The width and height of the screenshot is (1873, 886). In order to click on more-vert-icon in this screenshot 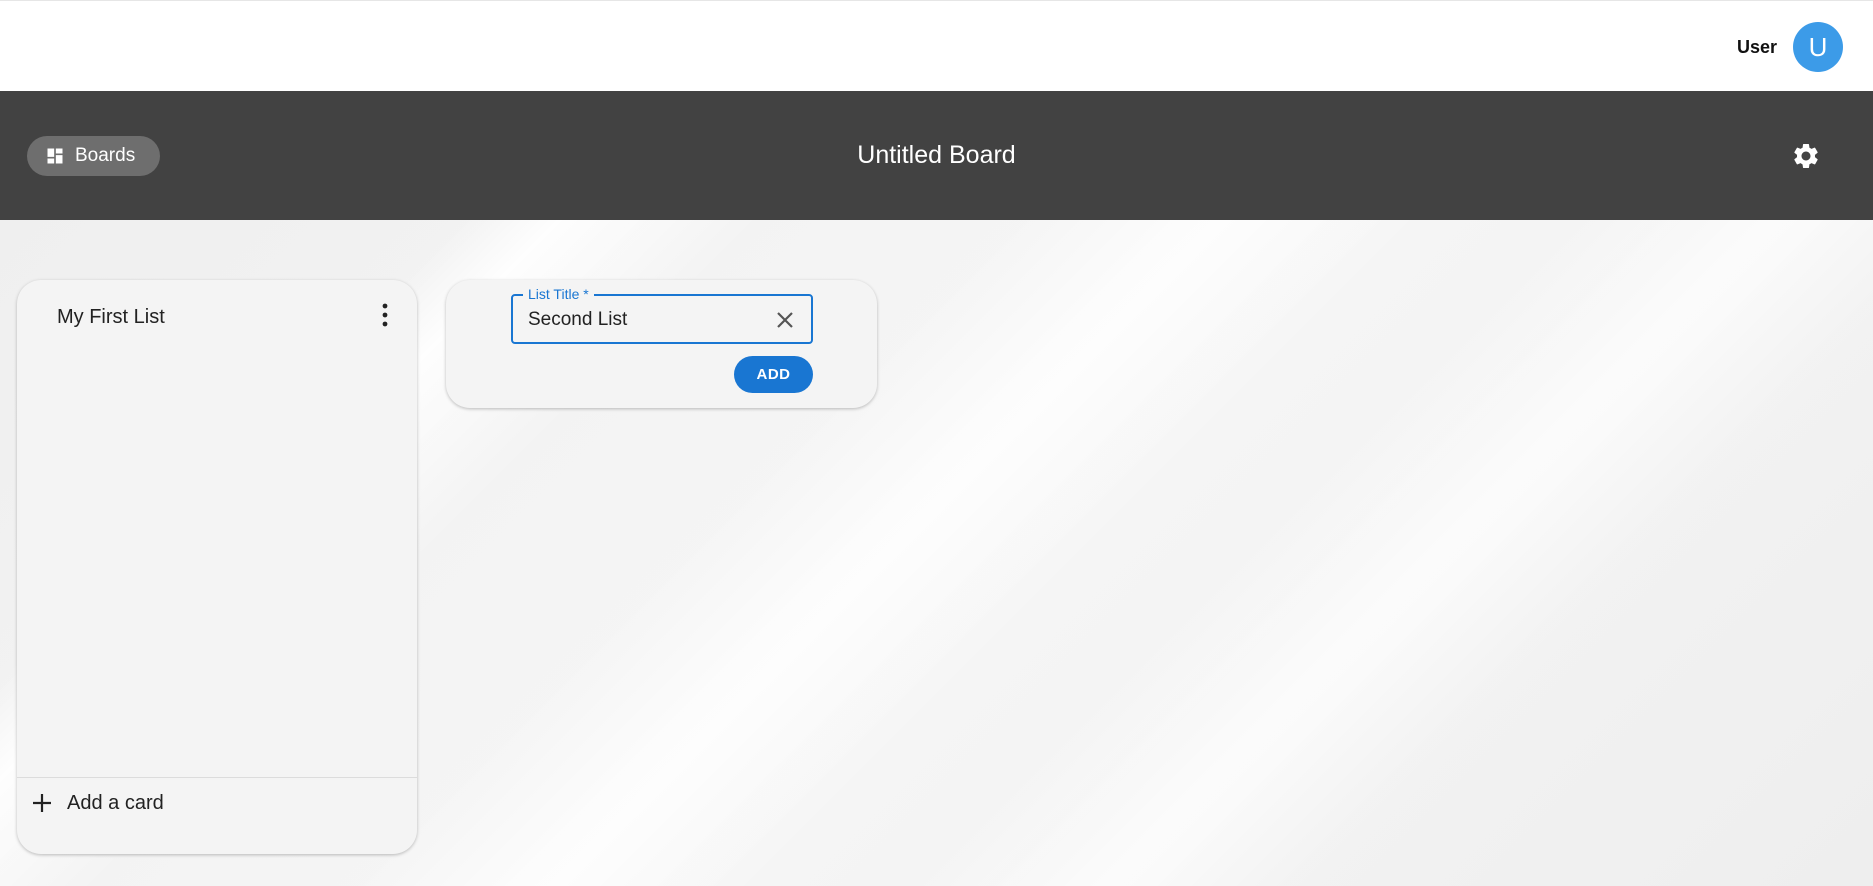, I will do `click(385, 315)`.